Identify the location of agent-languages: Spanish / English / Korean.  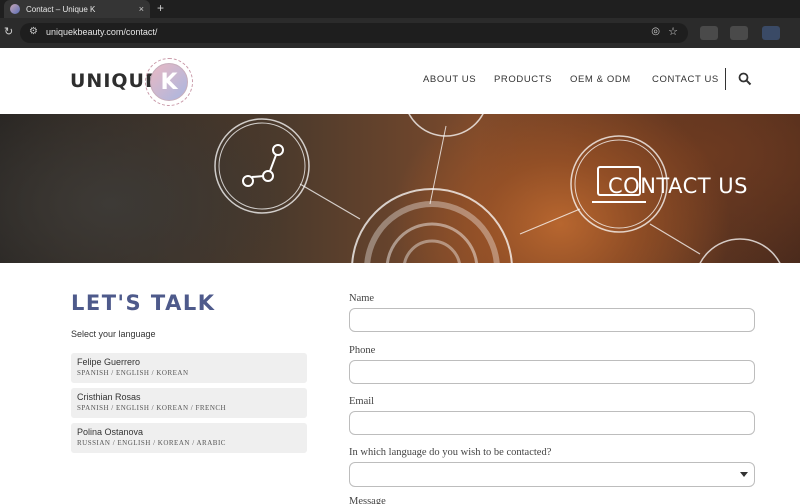
(133, 373).